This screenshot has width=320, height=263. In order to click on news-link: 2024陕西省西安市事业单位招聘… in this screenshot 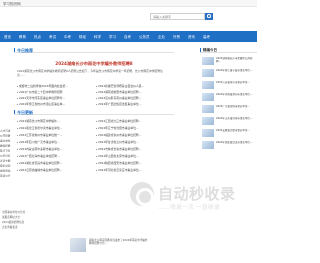, I will do `click(133, 163)`.